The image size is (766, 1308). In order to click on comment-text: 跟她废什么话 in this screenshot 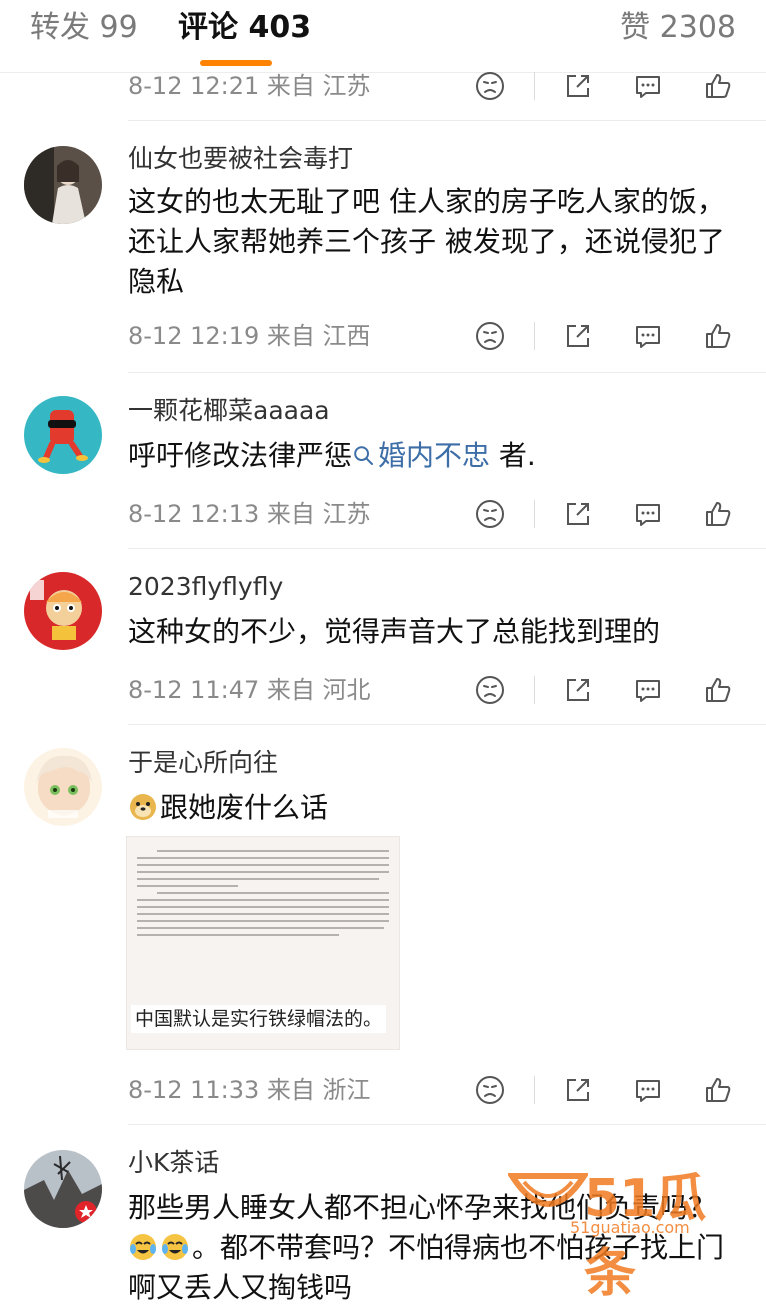, I will do `click(433, 808)`.